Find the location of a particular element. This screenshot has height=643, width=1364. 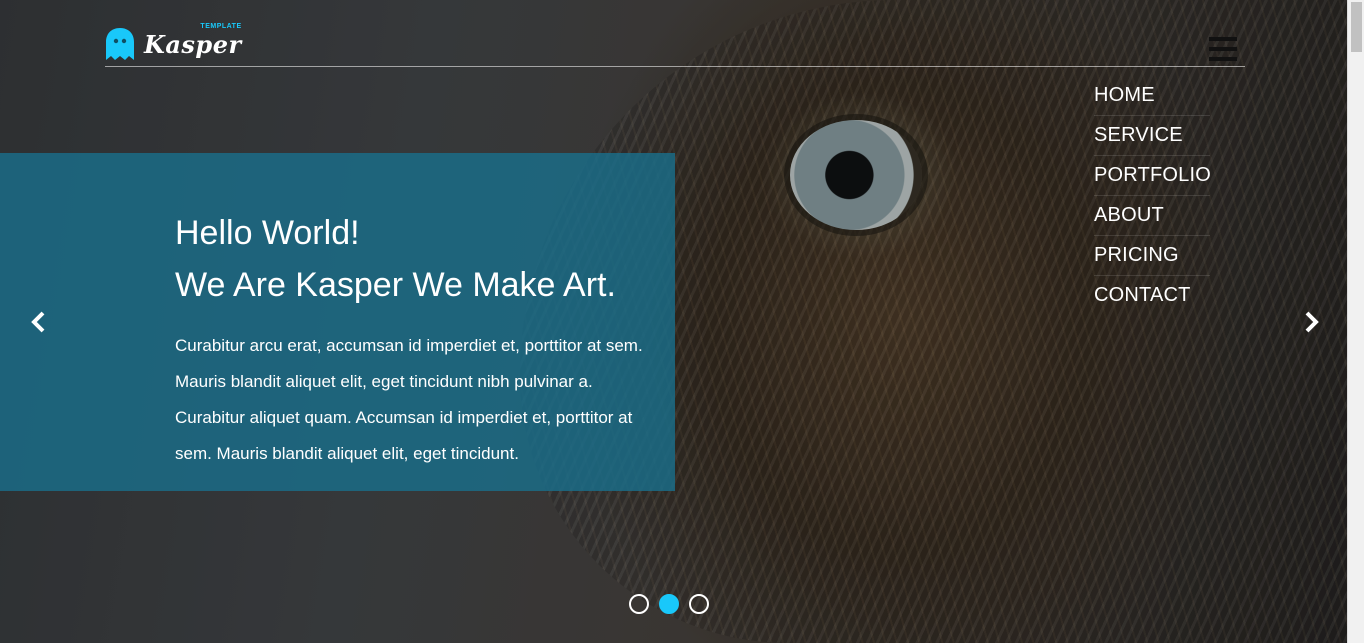

logo-wordmark: Kasper TEMPLATE is located at coordinates (193, 41).